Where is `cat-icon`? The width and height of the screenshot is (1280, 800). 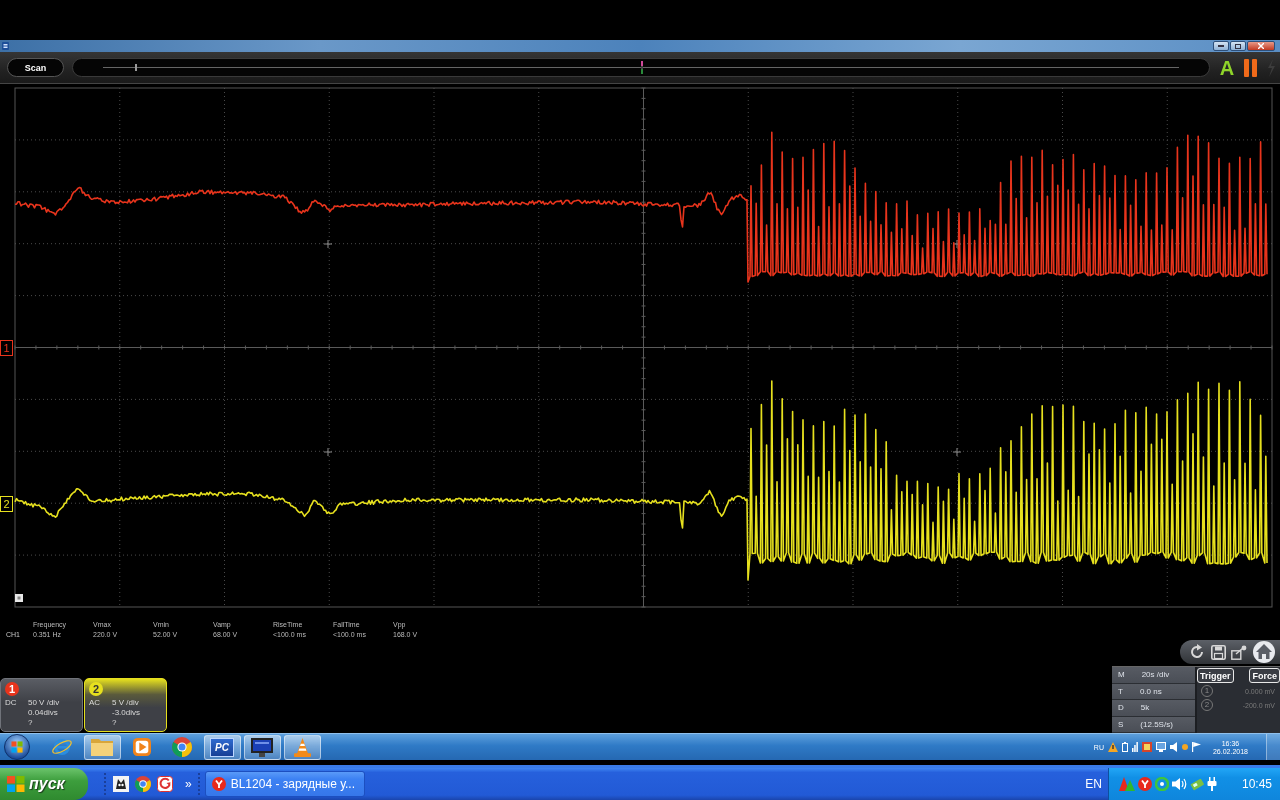
cat-icon is located at coordinates (121, 784).